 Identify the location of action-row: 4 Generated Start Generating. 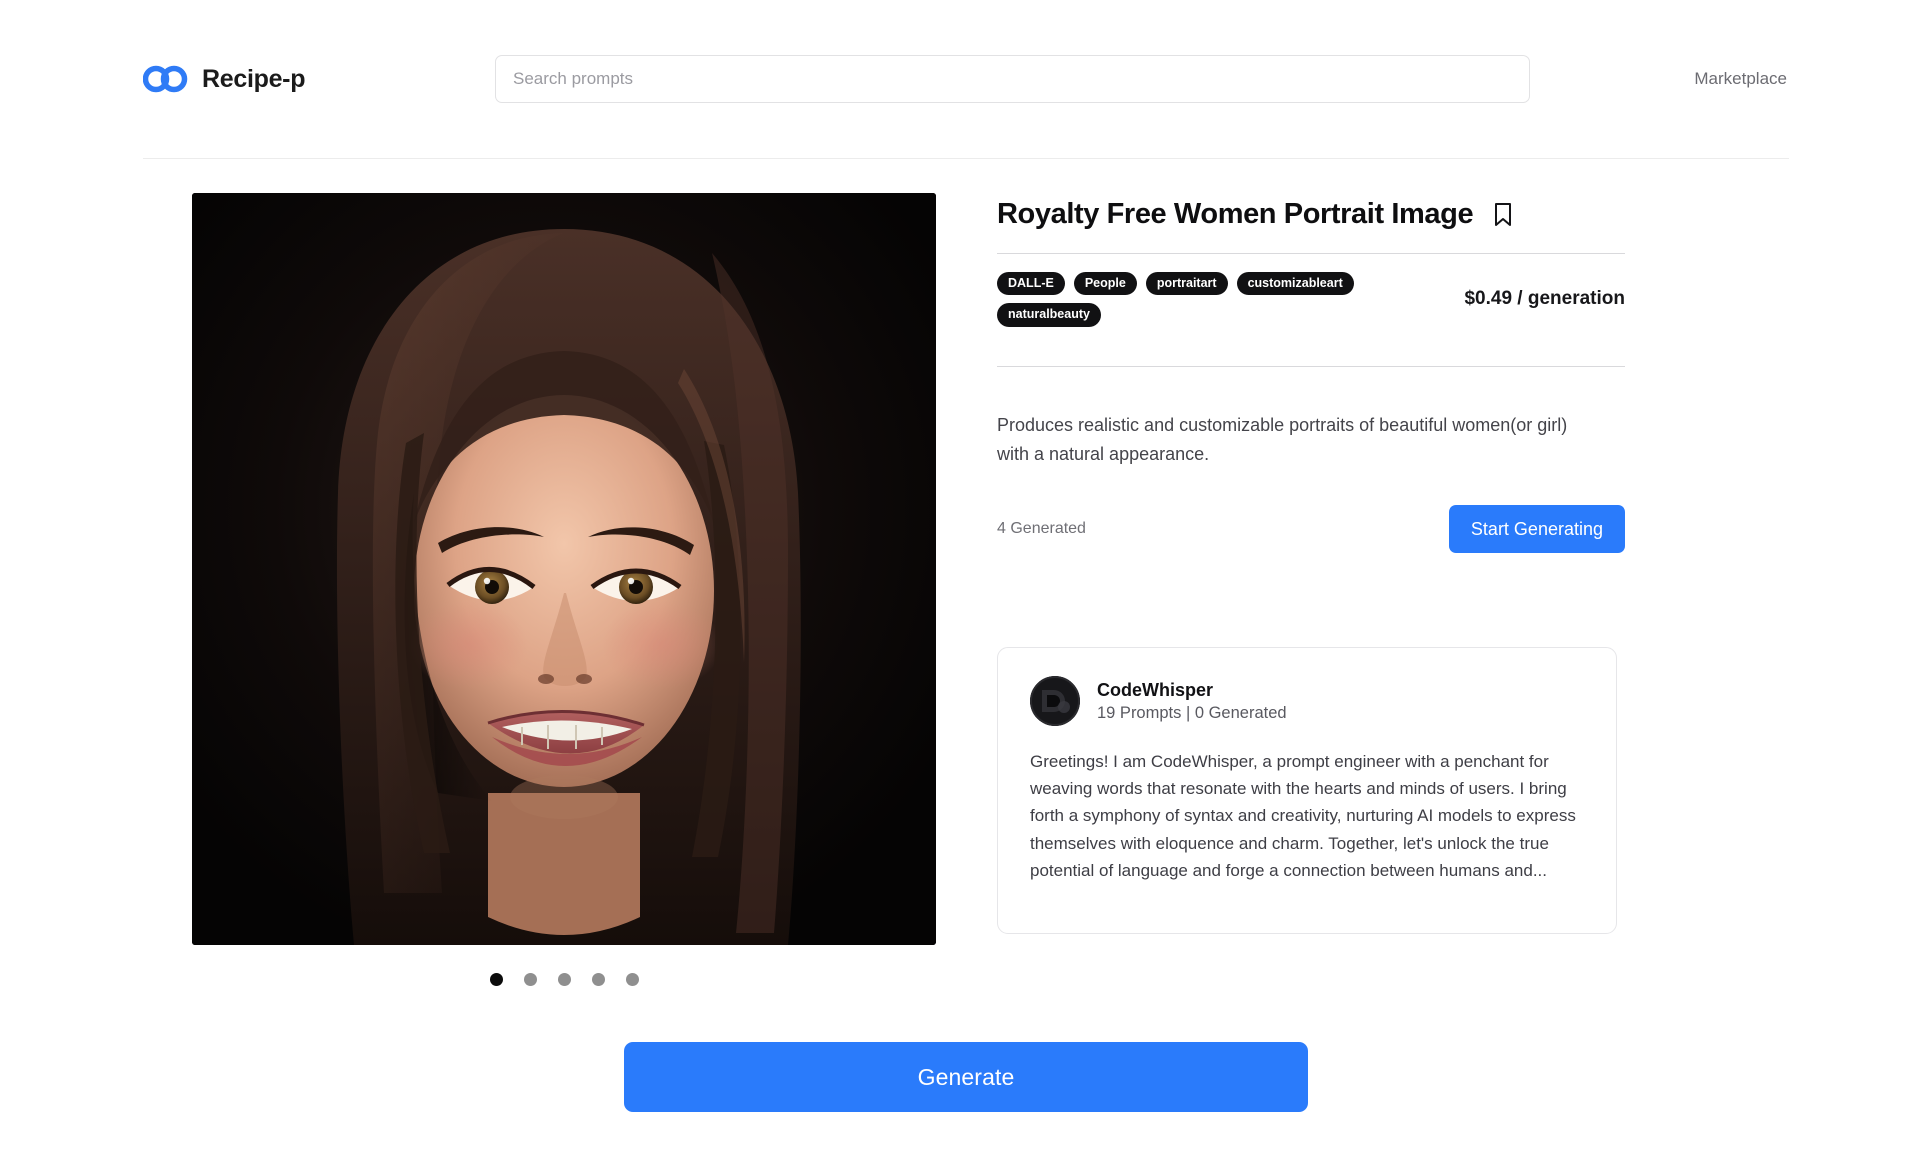
(1311, 529).